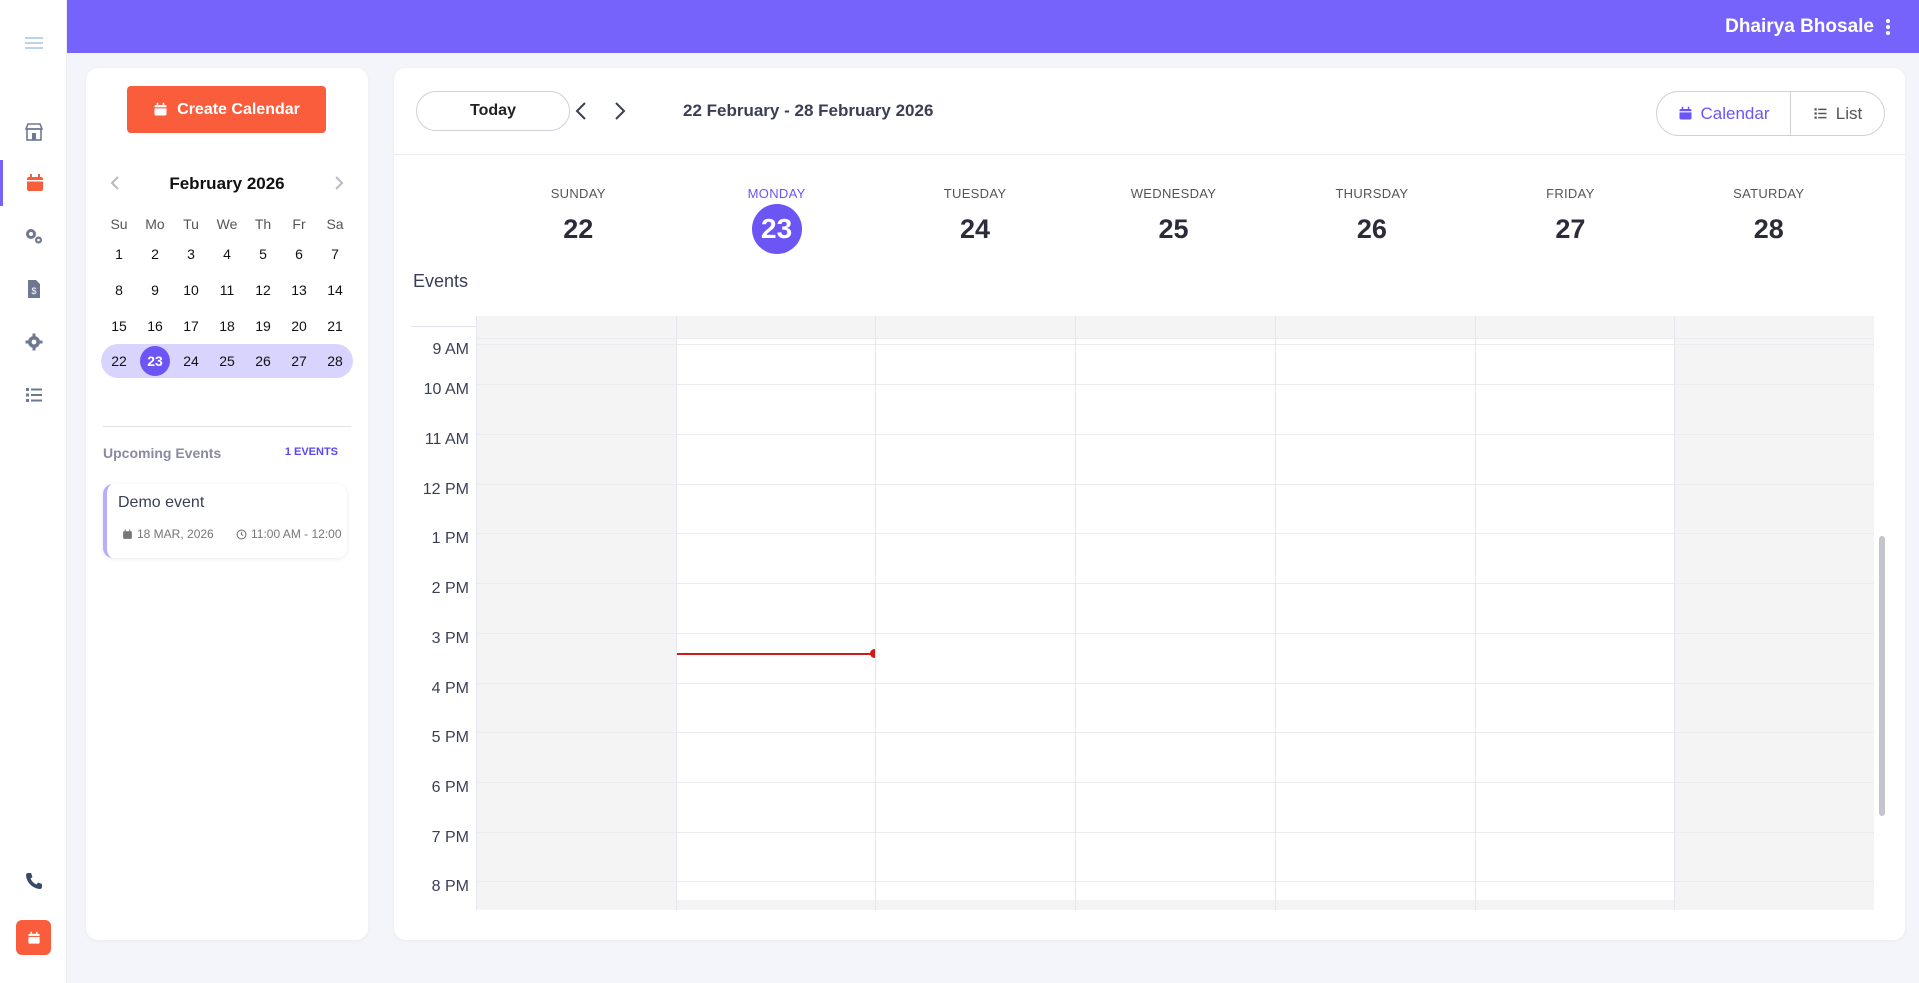 The height and width of the screenshot is (983, 1919). What do you see at coordinates (299, 254) in the screenshot?
I see `mini-day: 6` at bounding box center [299, 254].